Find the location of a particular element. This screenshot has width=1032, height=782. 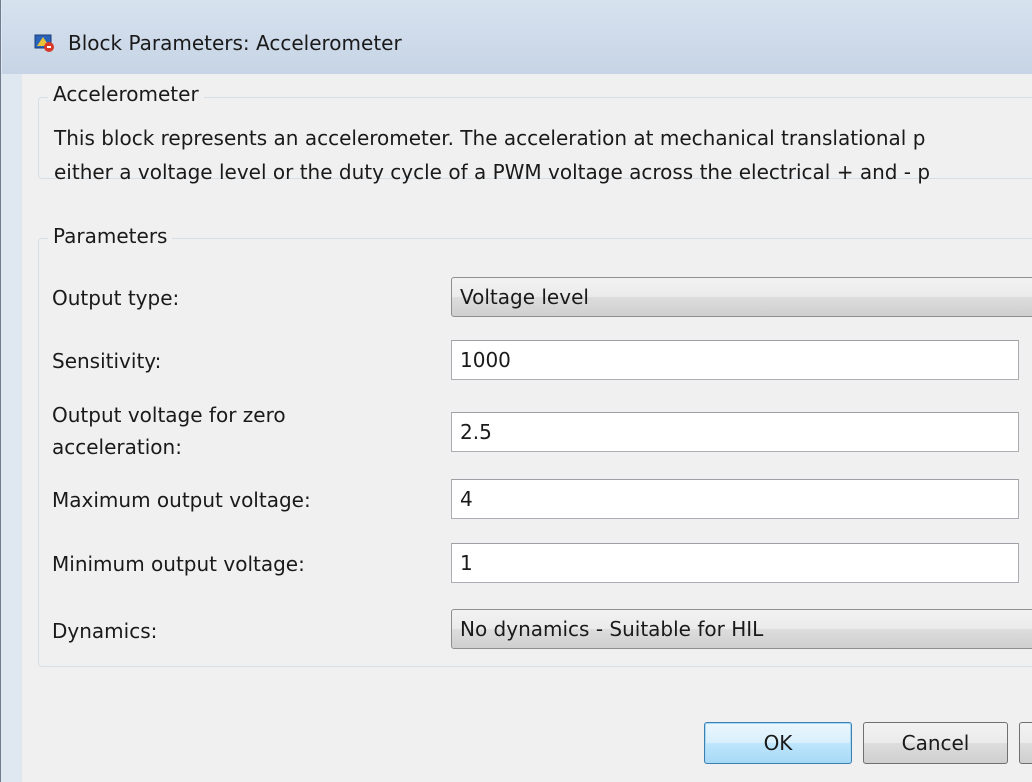

dynamics-label: Dynamics: is located at coordinates (105, 631).